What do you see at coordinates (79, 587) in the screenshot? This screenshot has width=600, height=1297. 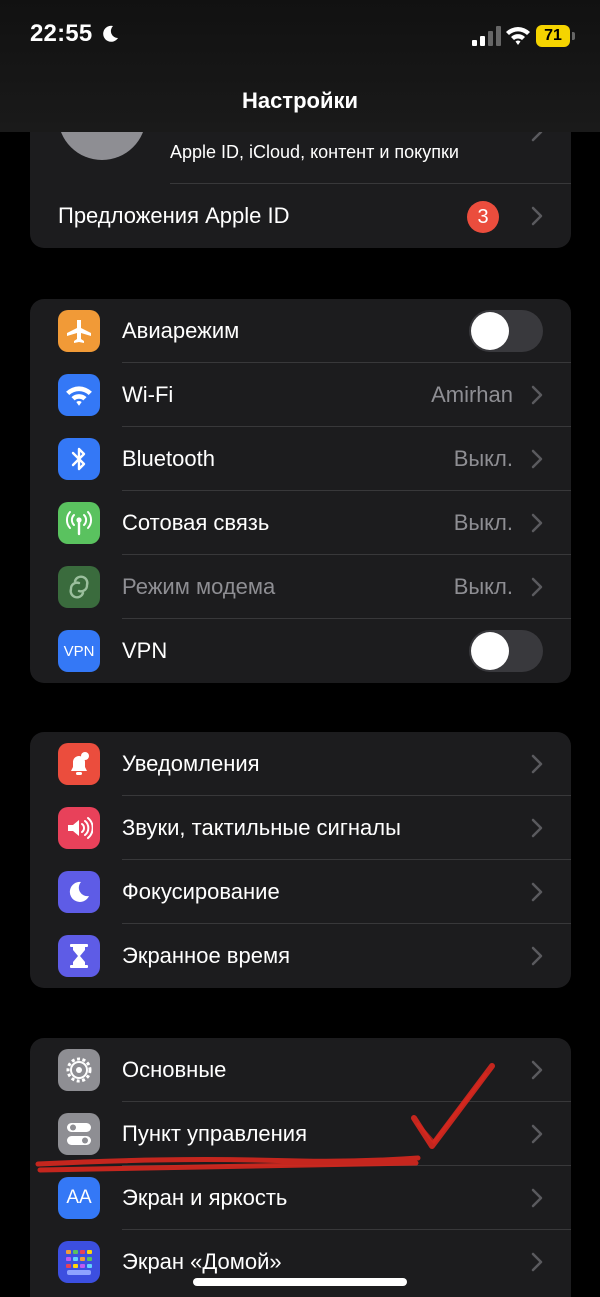 I see `hotspot-icon` at bounding box center [79, 587].